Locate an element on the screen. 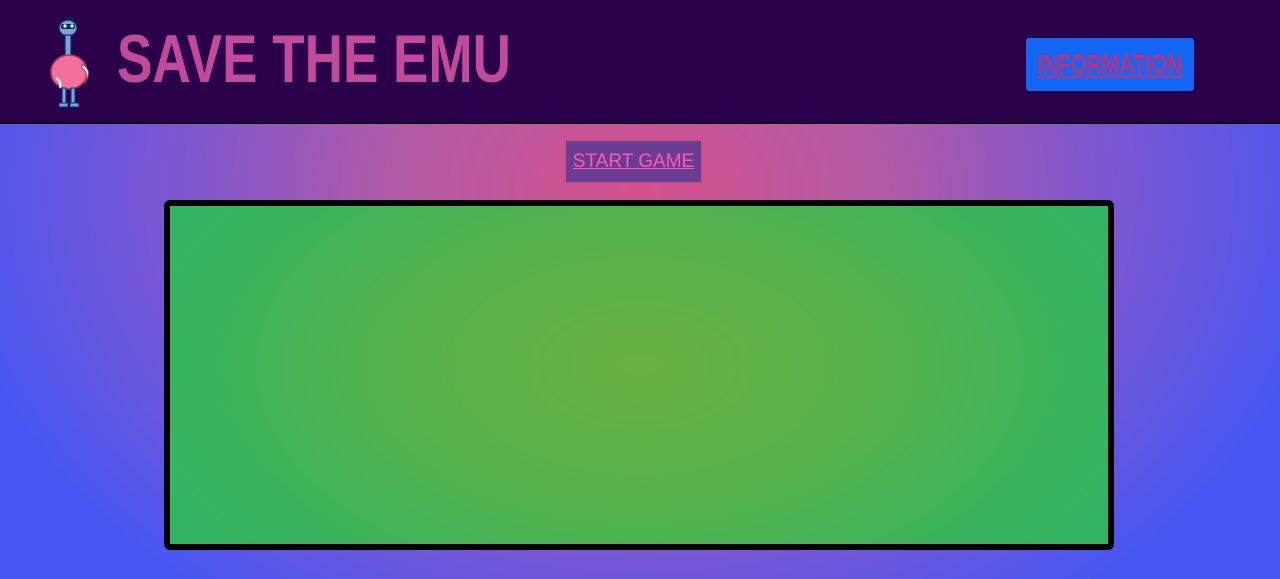 The height and width of the screenshot is (579, 1280). emu-logo-icon is located at coordinates (69, 62).